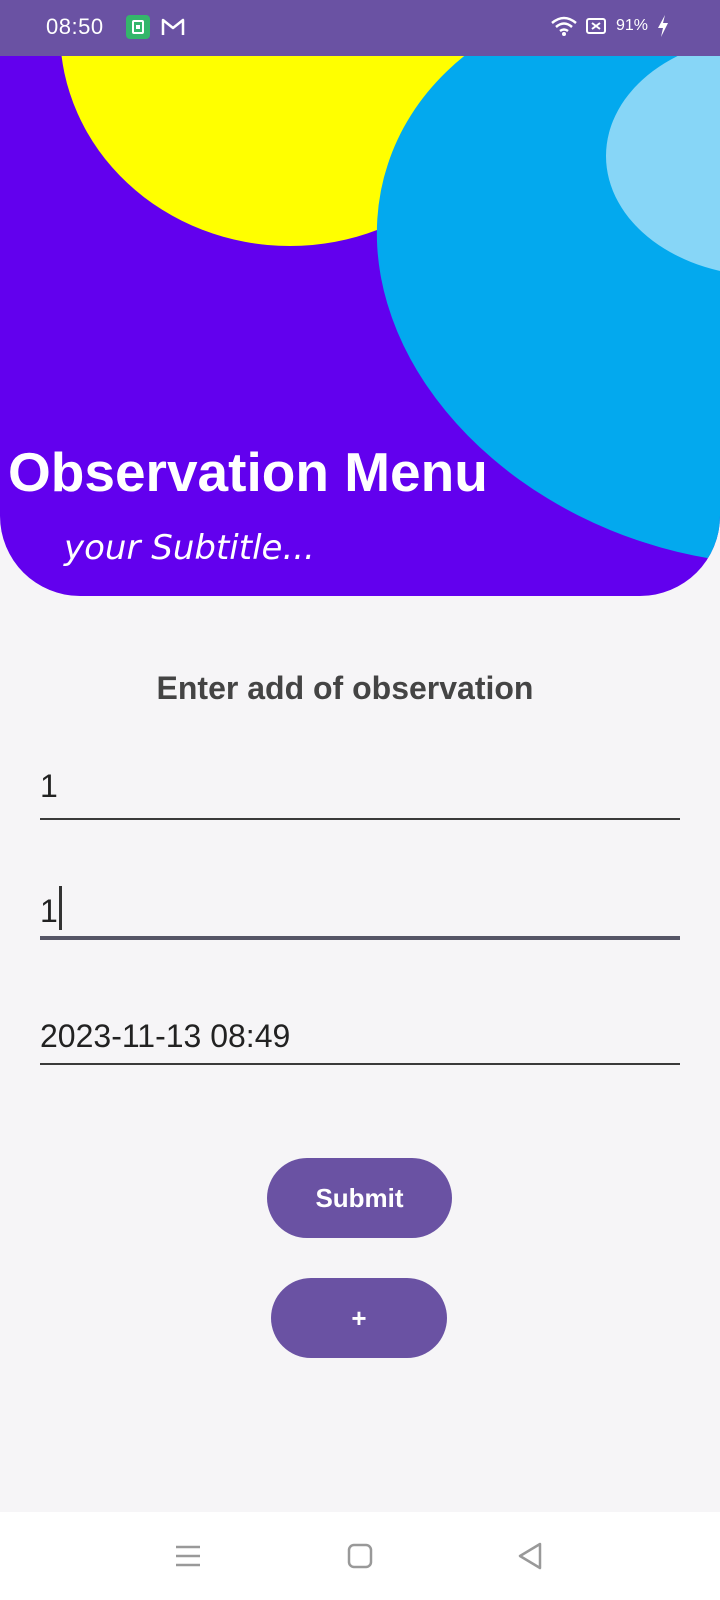 The width and height of the screenshot is (720, 1600). Describe the element at coordinates (188, 1556) in the screenshot. I see `menu-icon` at that location.